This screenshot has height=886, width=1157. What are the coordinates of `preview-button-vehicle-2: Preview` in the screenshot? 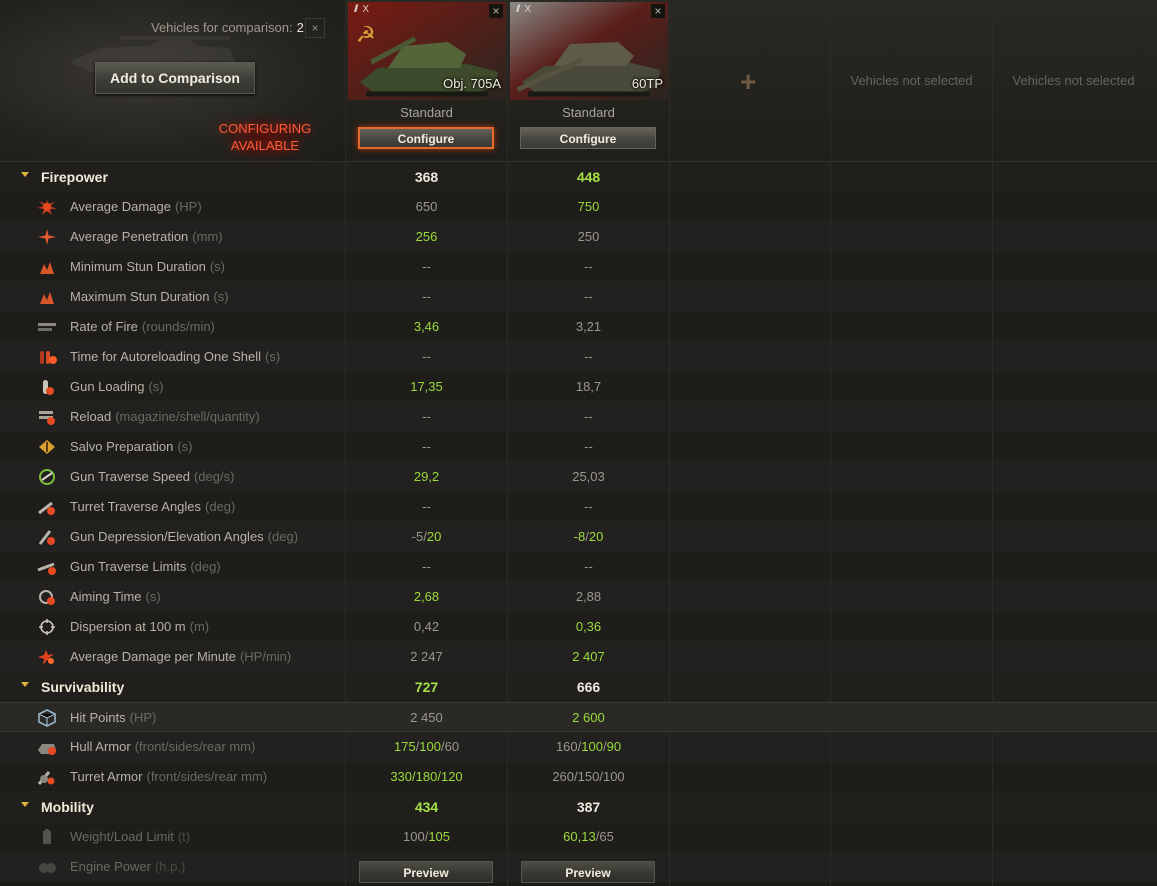 It's located at (588, 872).